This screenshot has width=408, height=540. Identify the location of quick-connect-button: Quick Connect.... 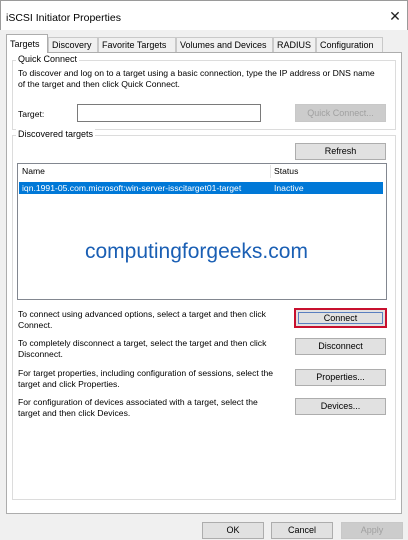
(340, 113).